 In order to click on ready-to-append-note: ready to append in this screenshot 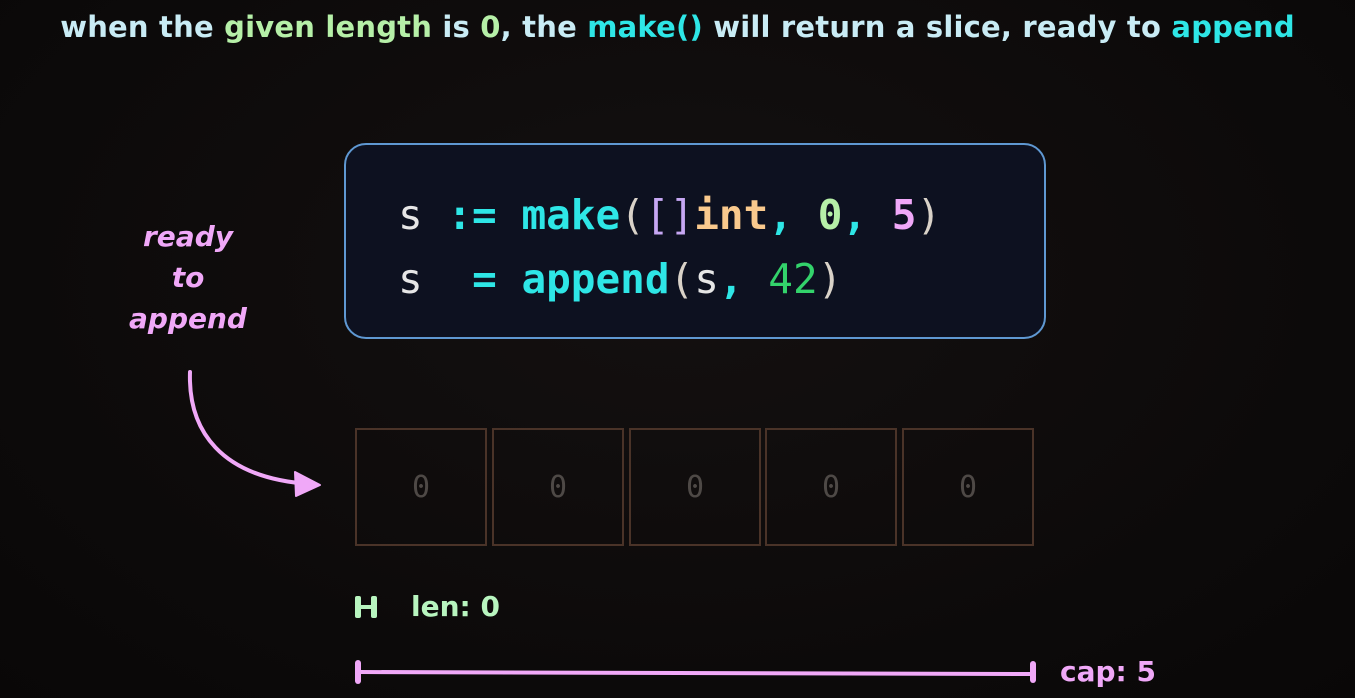, I will do `click(188, 277)`.